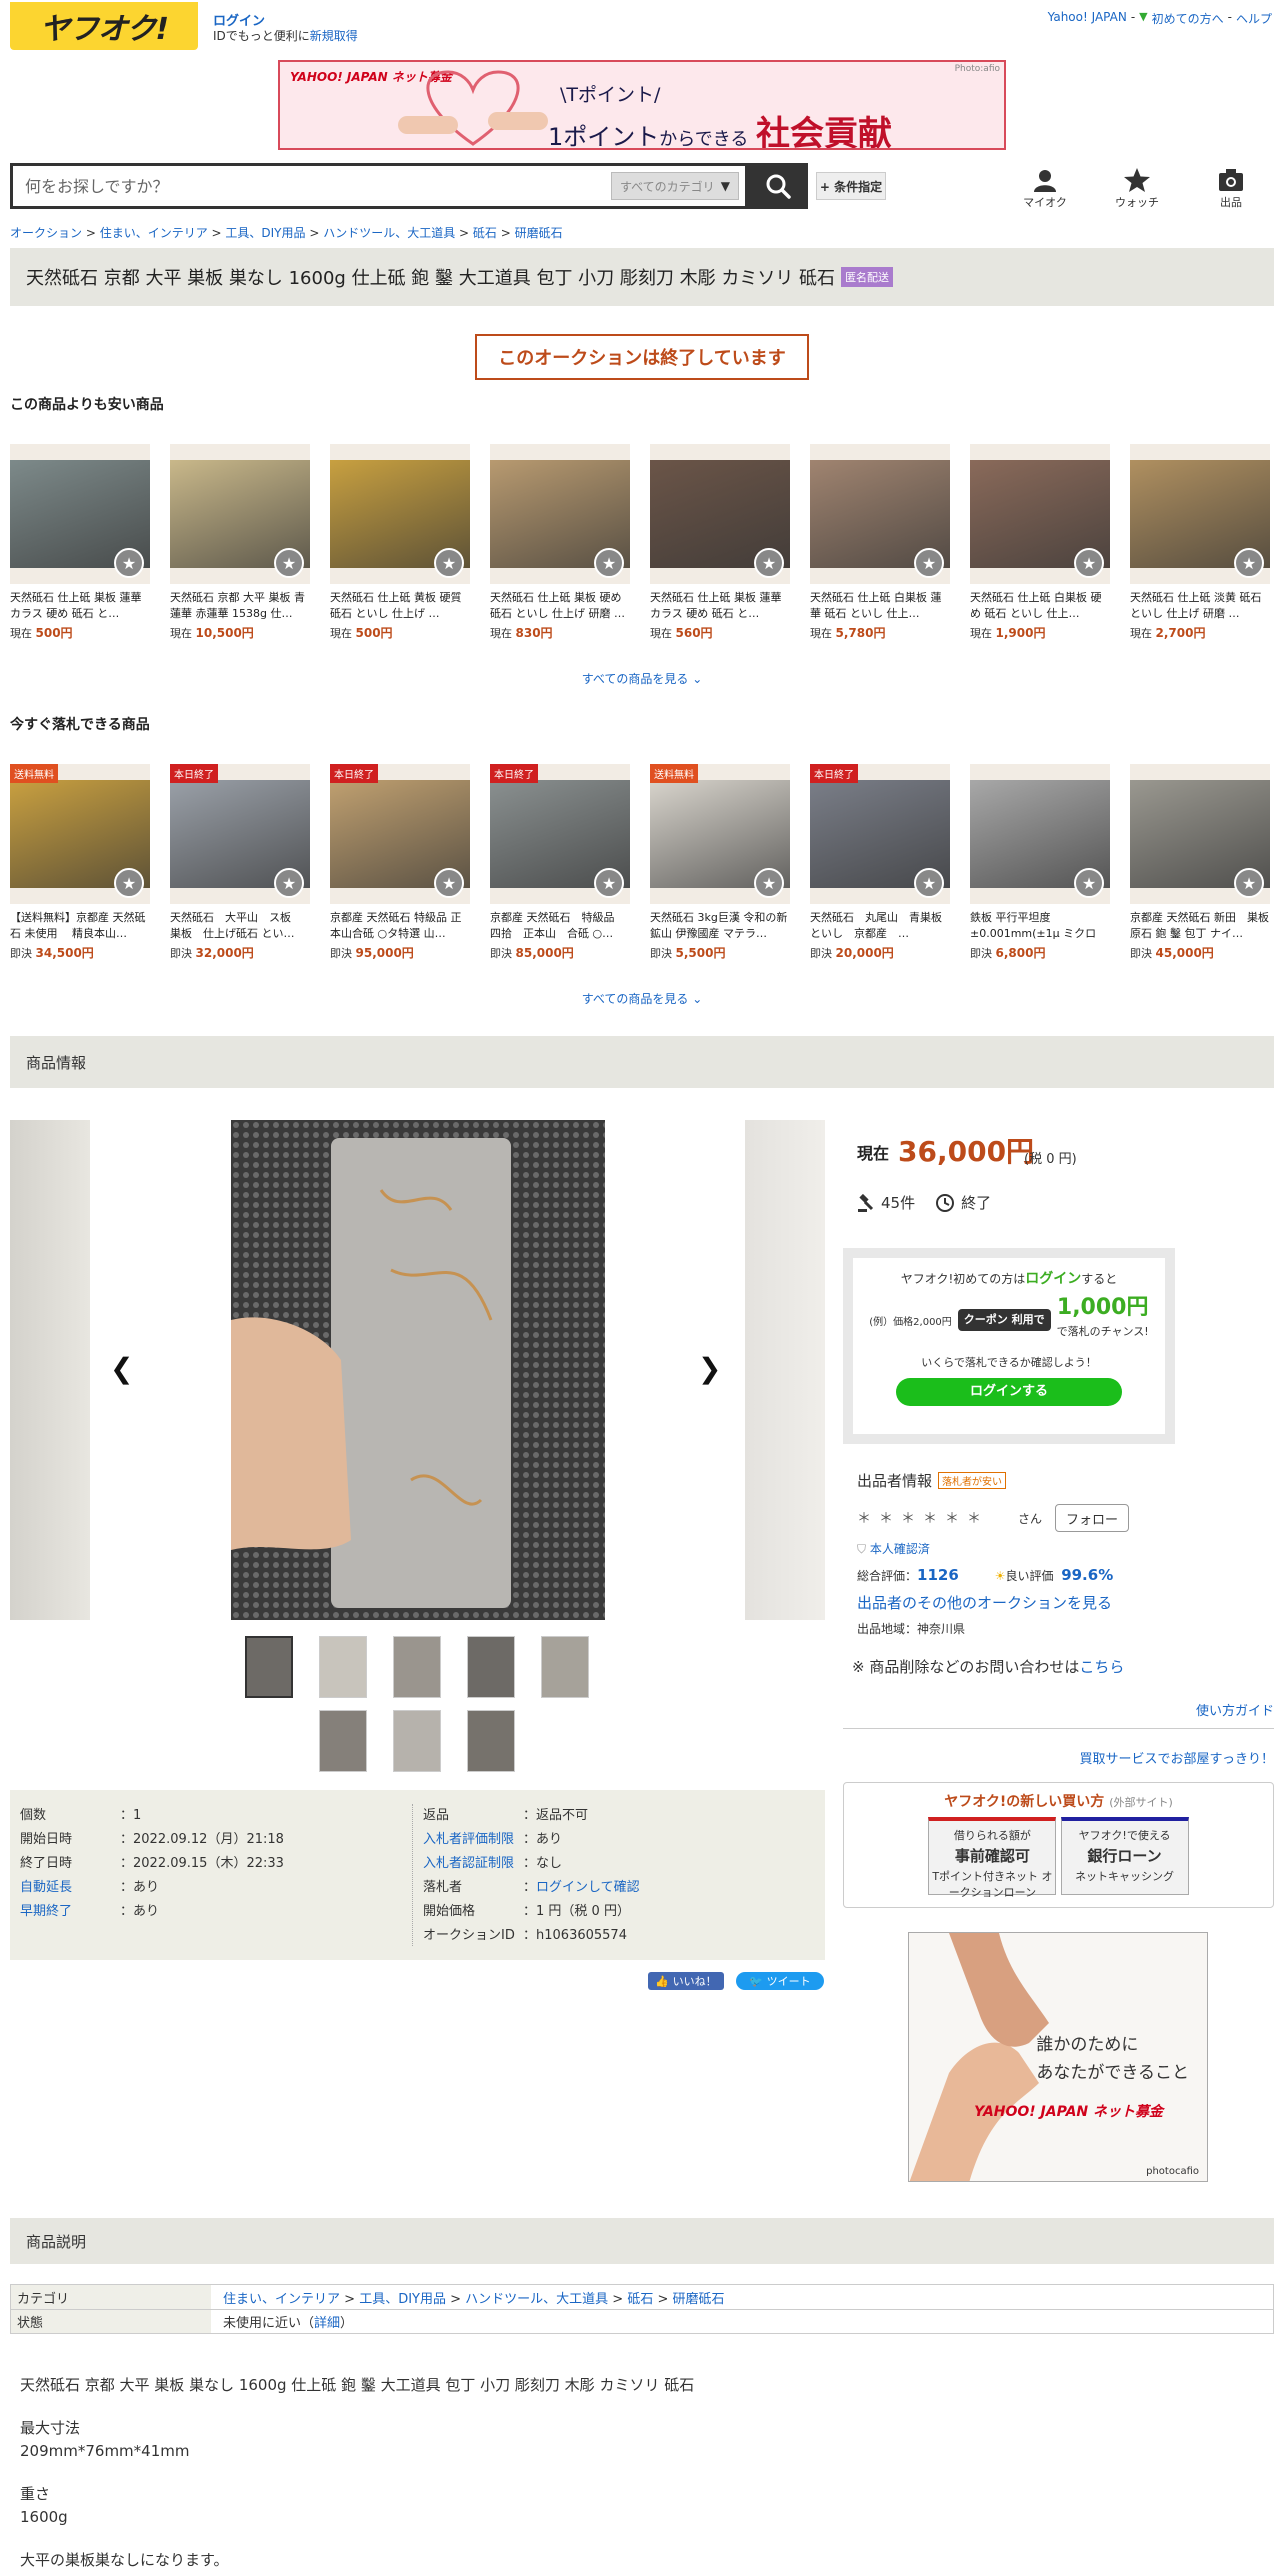 The width and height of the screenshot is (1284, 2568). Describe the element at coordinates (334, 36) in the screenshot. I see `register-link: 新規取得` at that location.